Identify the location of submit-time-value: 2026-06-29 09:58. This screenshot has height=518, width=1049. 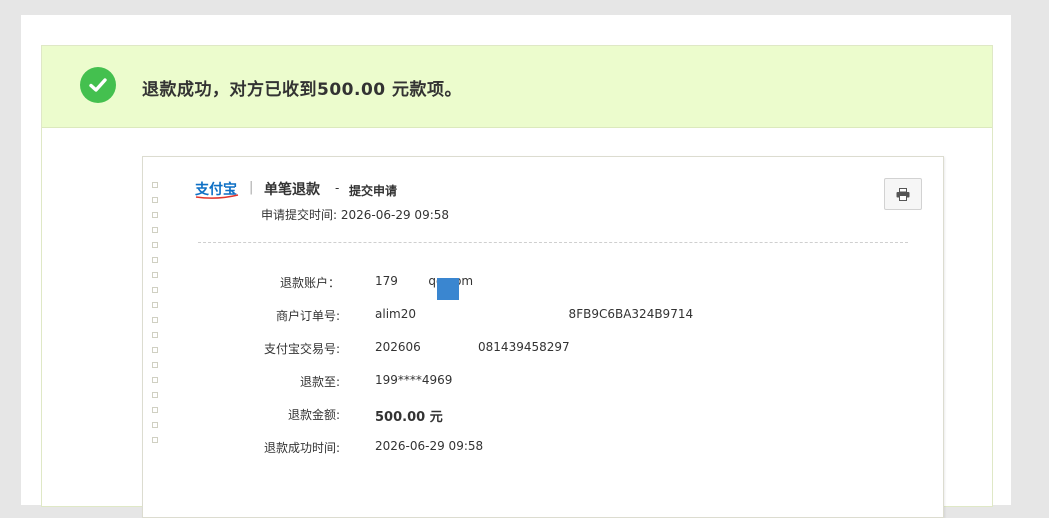
(395, 215).